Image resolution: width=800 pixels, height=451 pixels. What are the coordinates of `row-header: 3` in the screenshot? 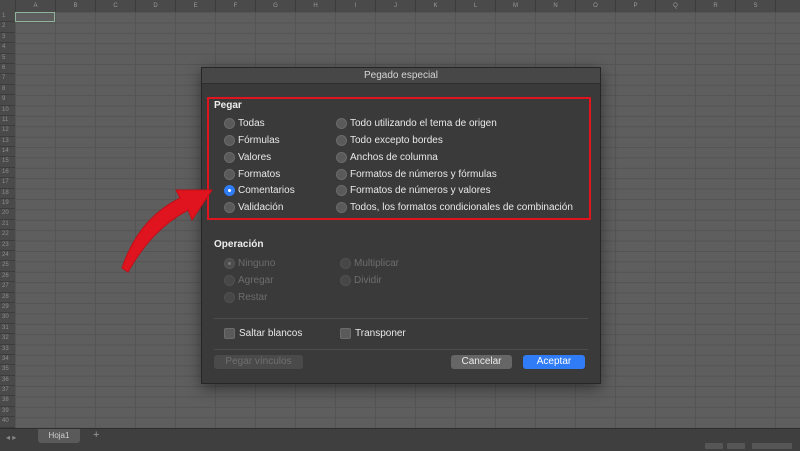 It's located at (7, 38).